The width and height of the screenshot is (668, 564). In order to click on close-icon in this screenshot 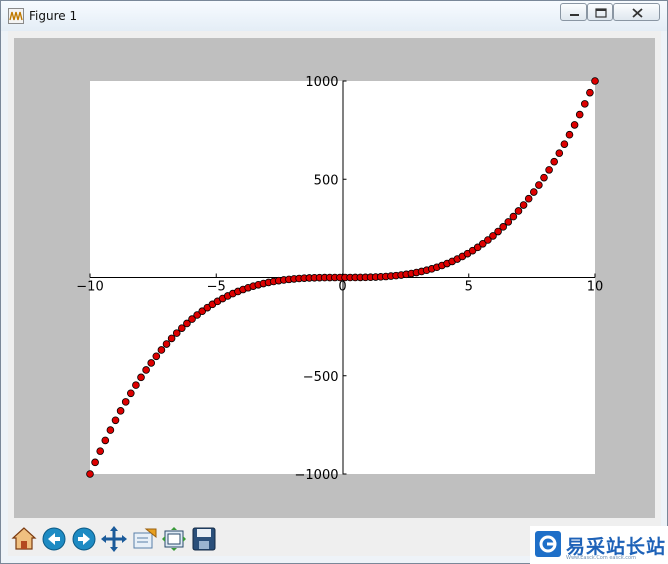, I will do `click(637, 13)`.